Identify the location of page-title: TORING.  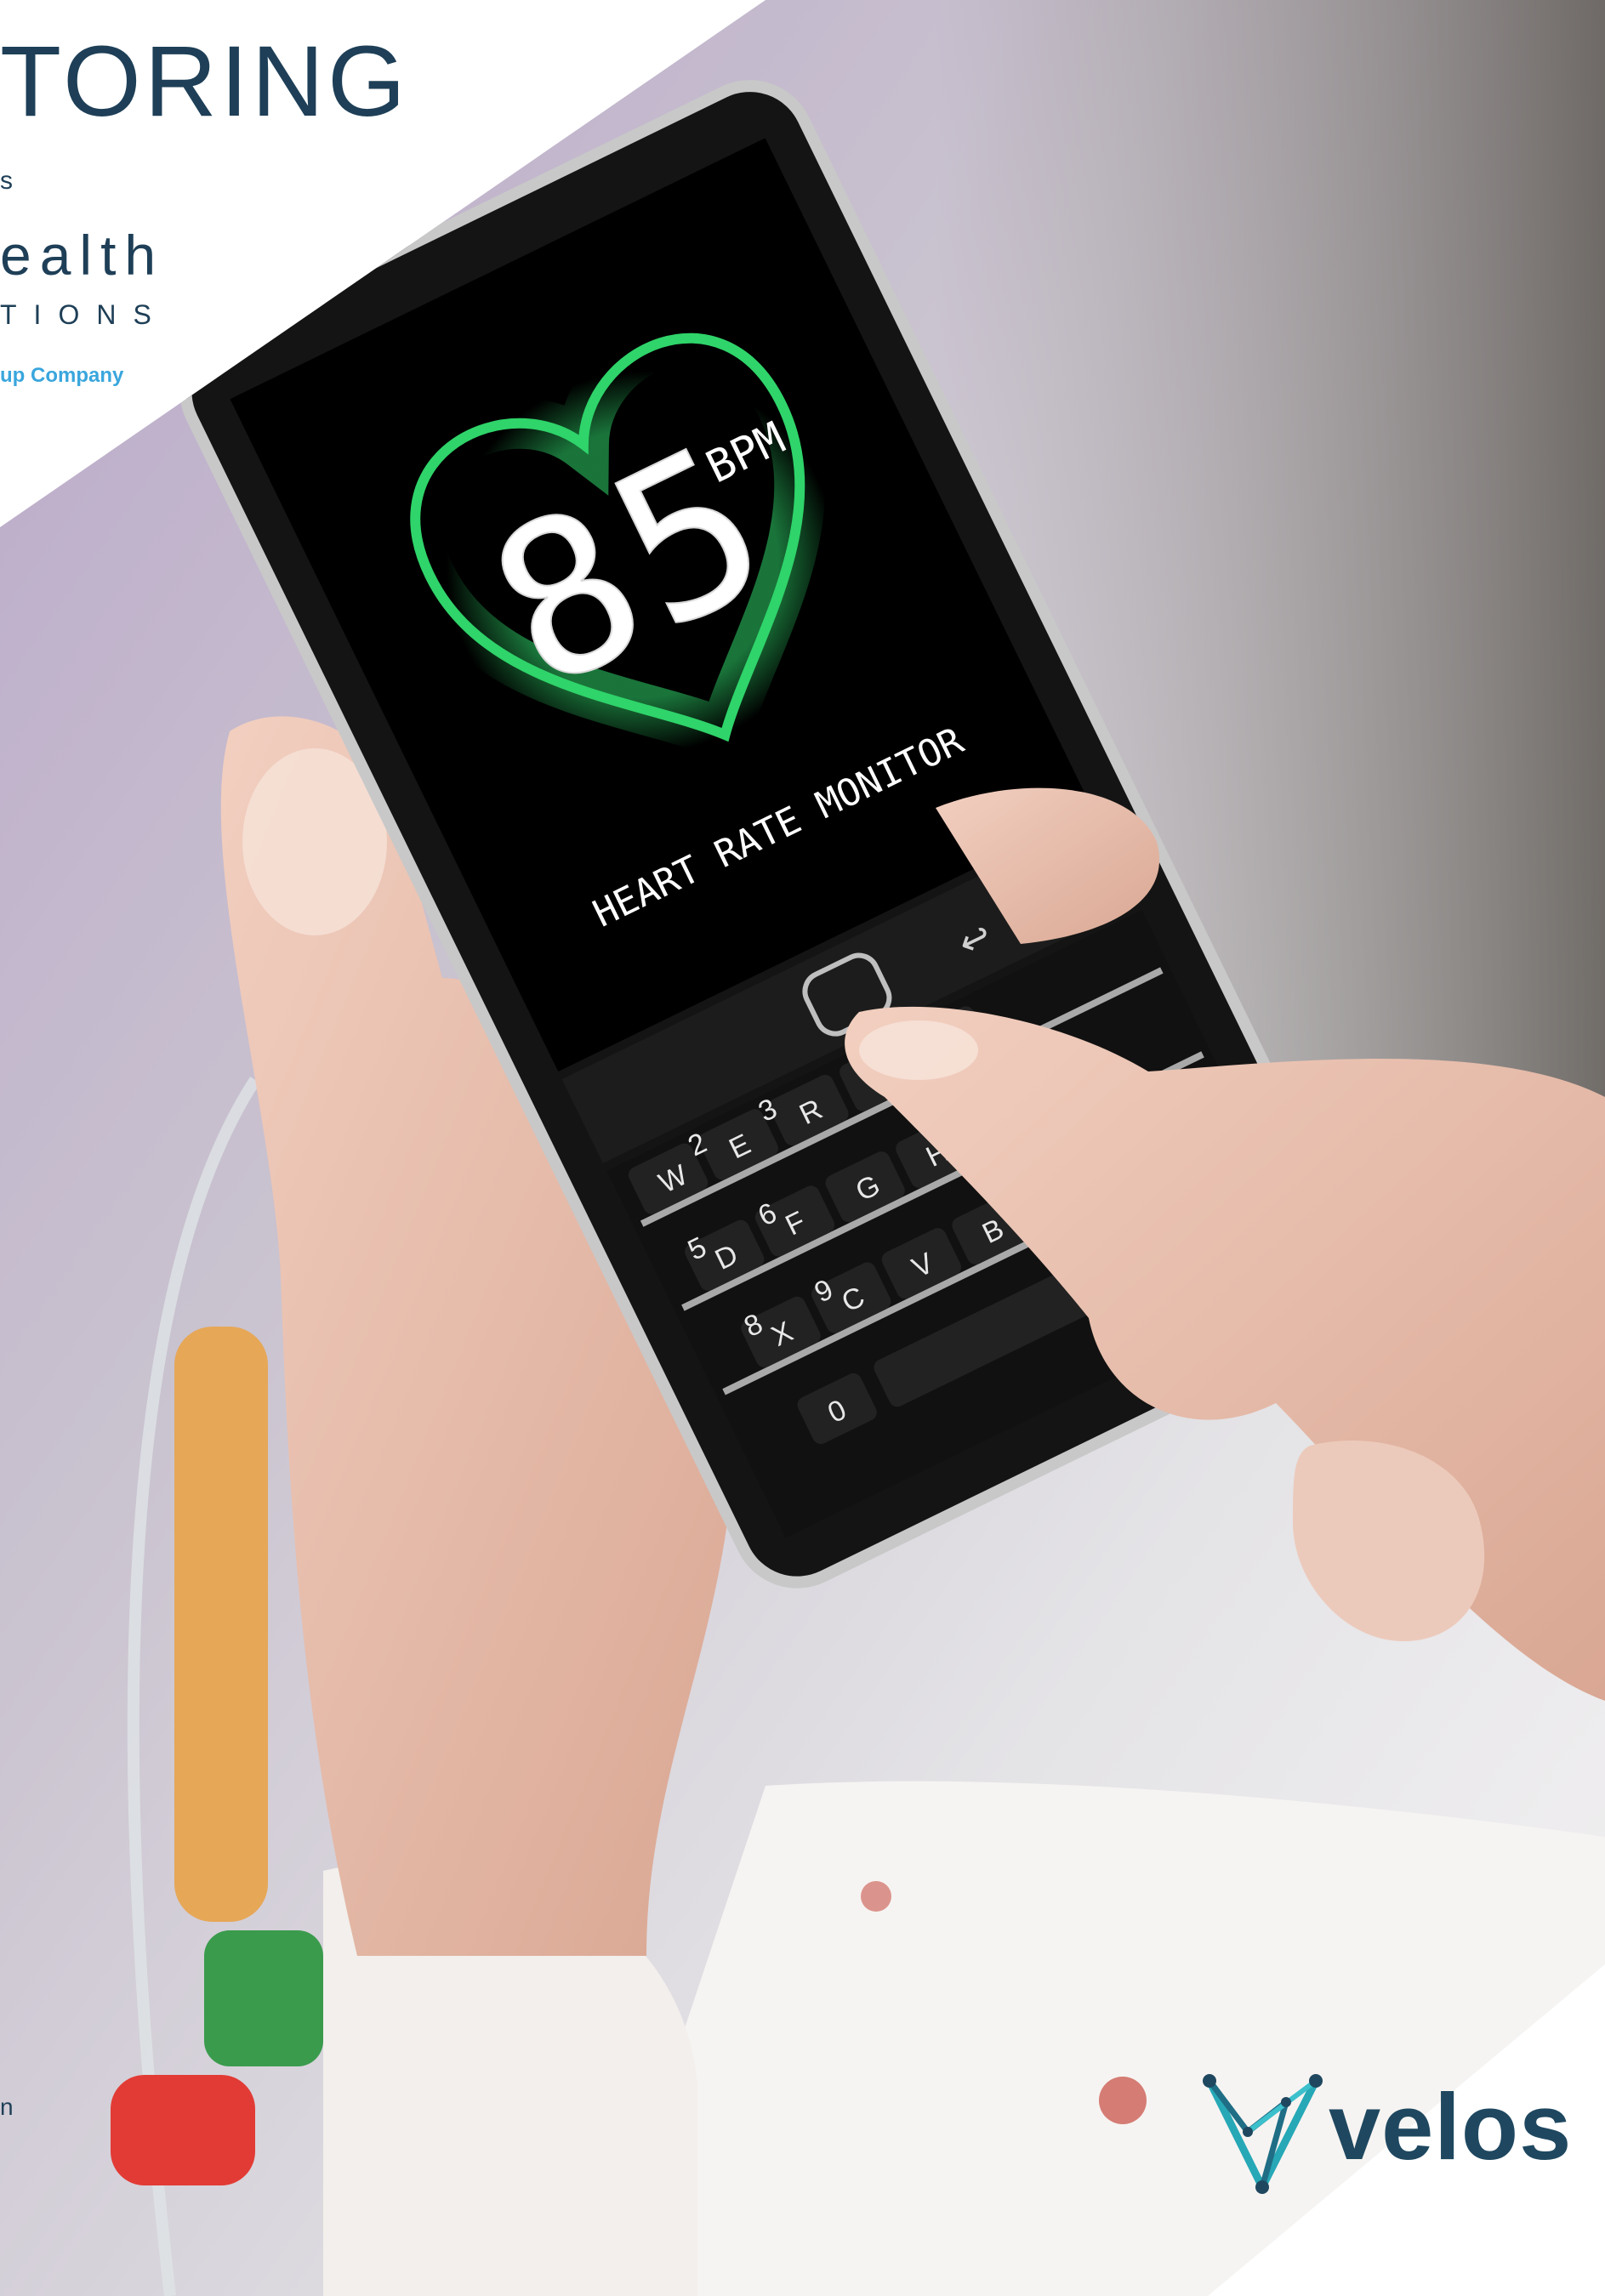
(205, 82).